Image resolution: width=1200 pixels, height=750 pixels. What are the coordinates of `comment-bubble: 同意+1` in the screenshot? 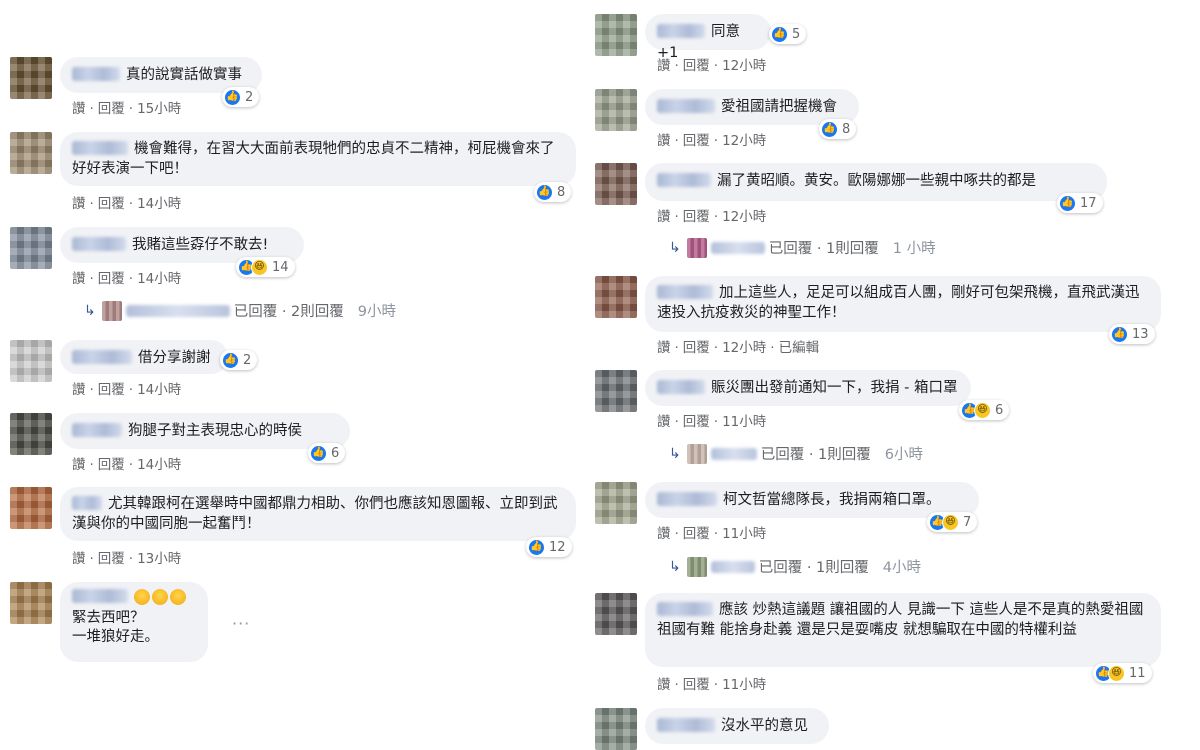 It's located at (708, 37).